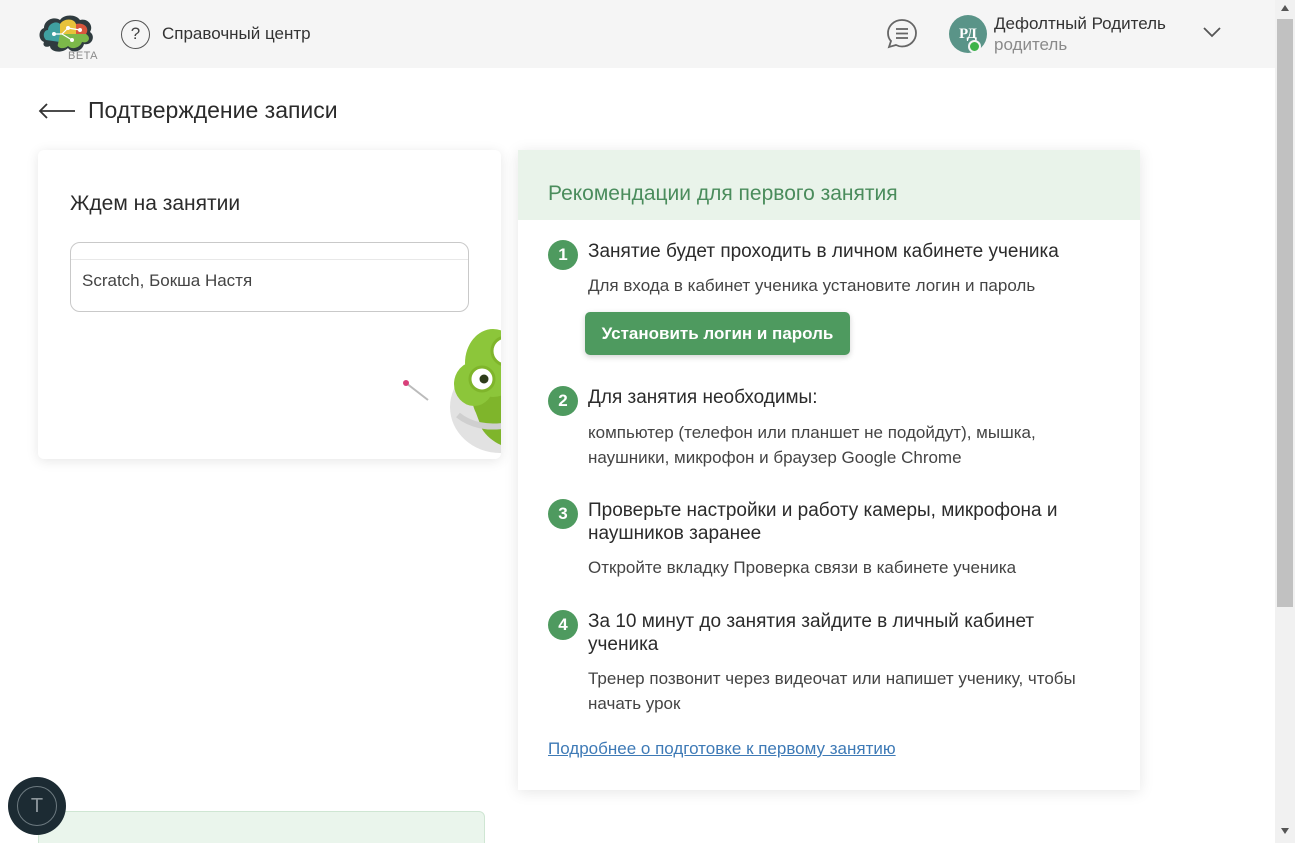 This screenshot has width=1295, height=843. I want to click on recommendations-title: Рекомендации для первого занятия, so click(723, 193).